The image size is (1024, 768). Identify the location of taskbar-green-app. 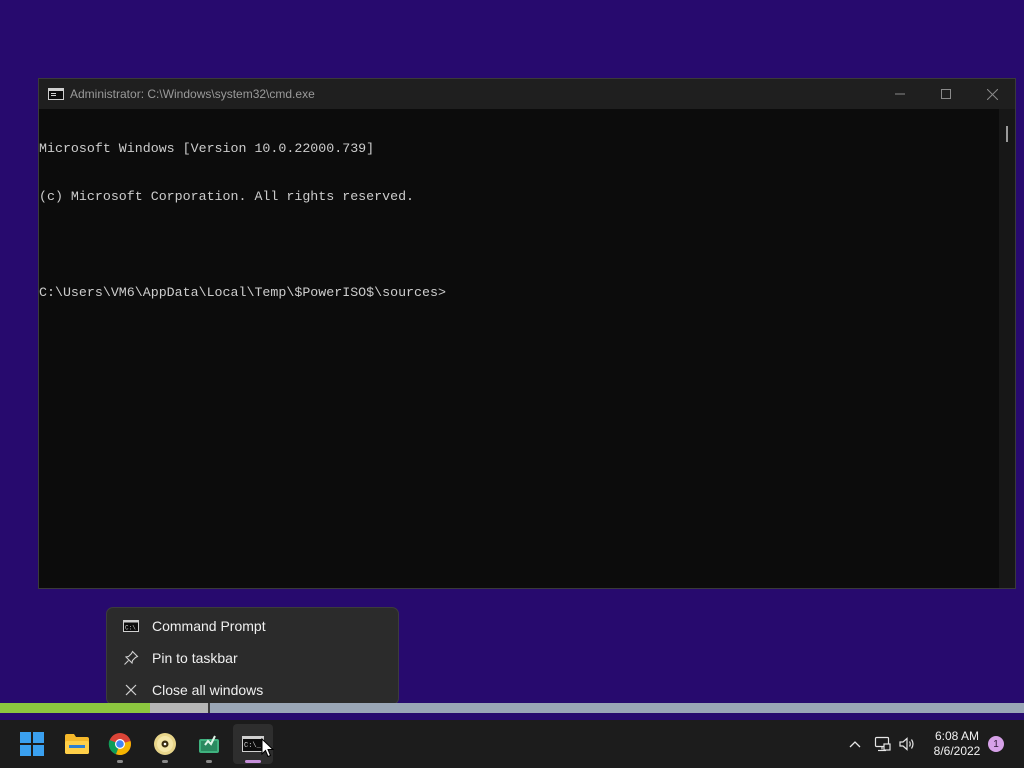
(209, 744).